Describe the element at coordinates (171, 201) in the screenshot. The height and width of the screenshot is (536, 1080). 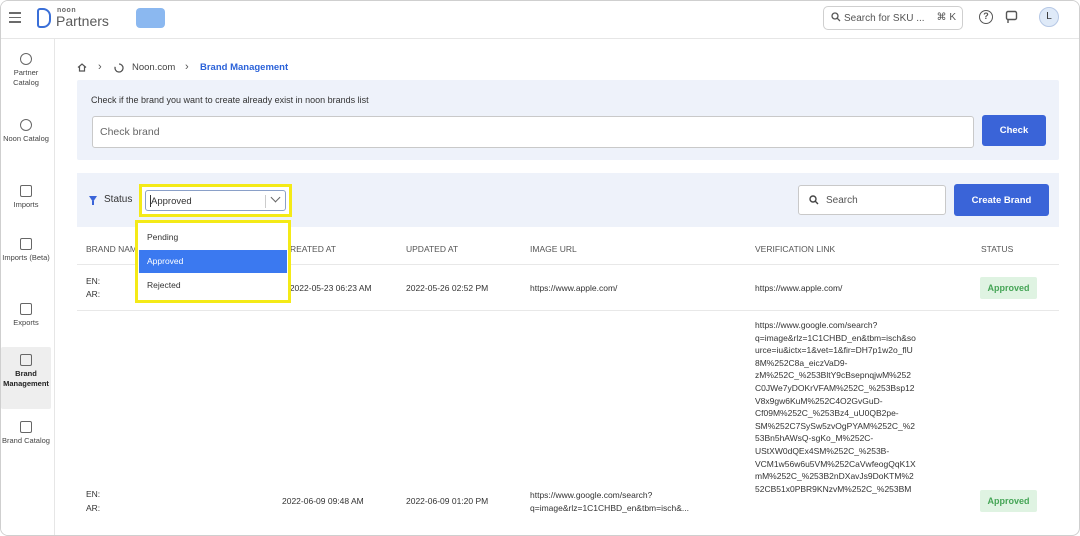
I see `status-select-value: Approved` at that location.